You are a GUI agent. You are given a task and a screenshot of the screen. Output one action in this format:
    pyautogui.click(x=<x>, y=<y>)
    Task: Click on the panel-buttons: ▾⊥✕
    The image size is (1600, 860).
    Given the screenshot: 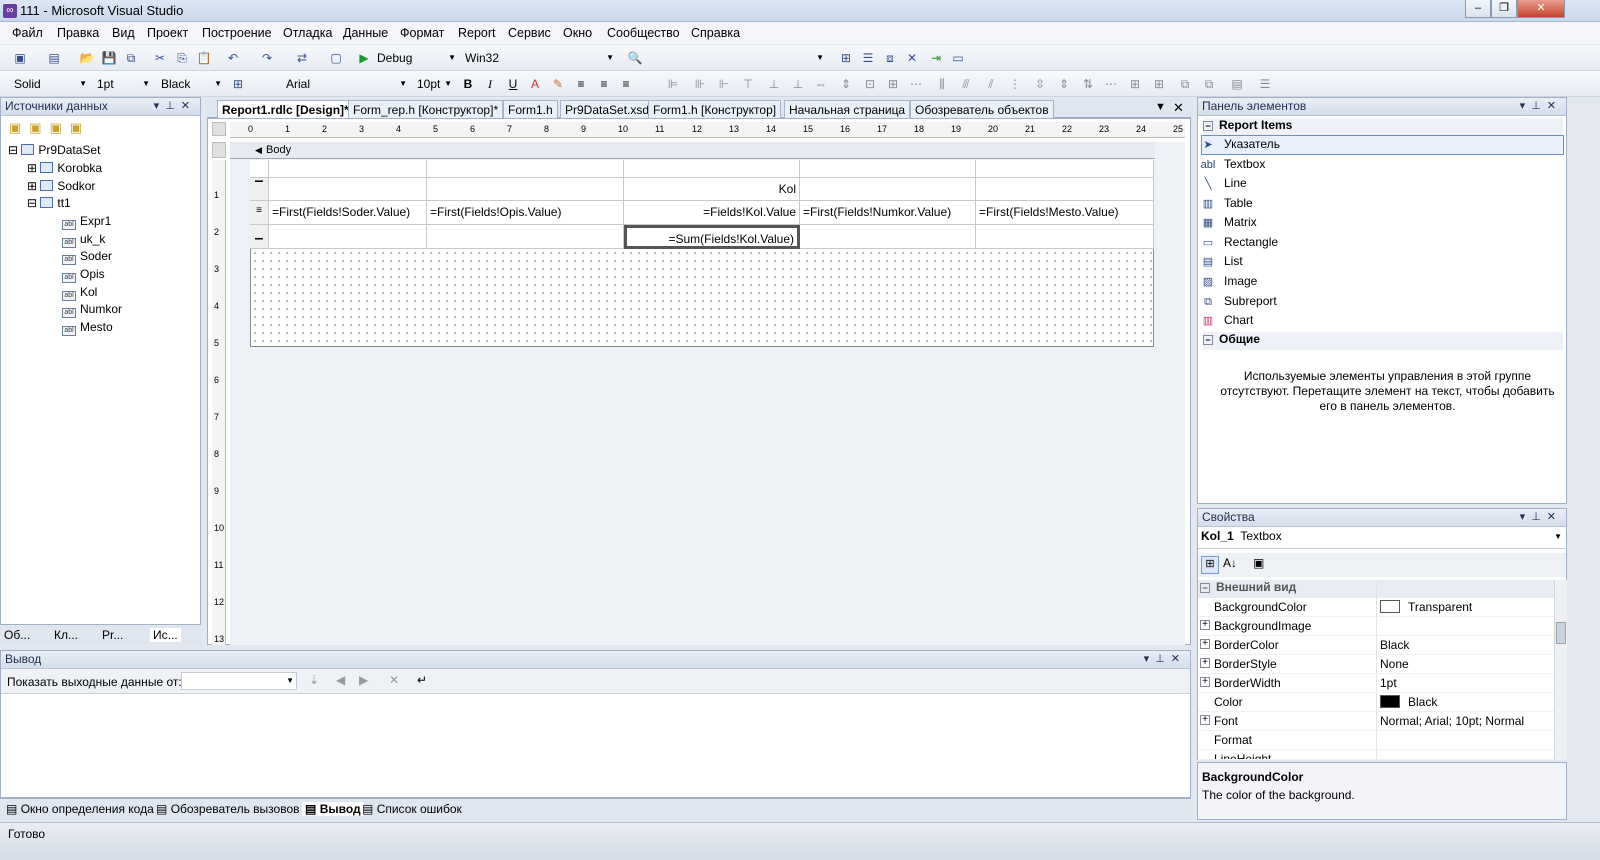 What is the action you would take?
    pyautogui.click(x=1541, y=106)
    